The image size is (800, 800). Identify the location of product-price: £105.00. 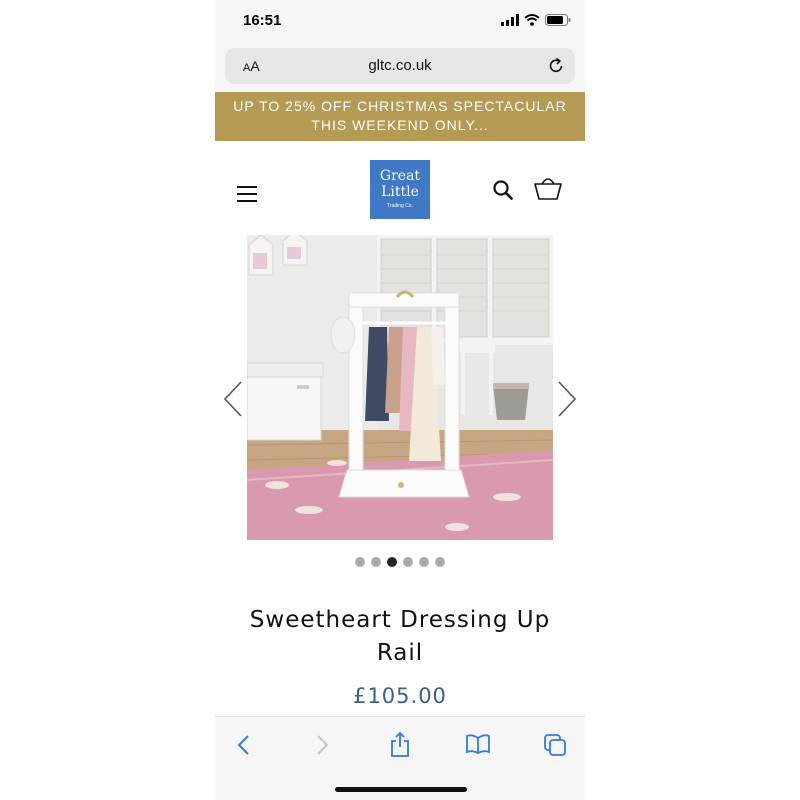
(400, 696).